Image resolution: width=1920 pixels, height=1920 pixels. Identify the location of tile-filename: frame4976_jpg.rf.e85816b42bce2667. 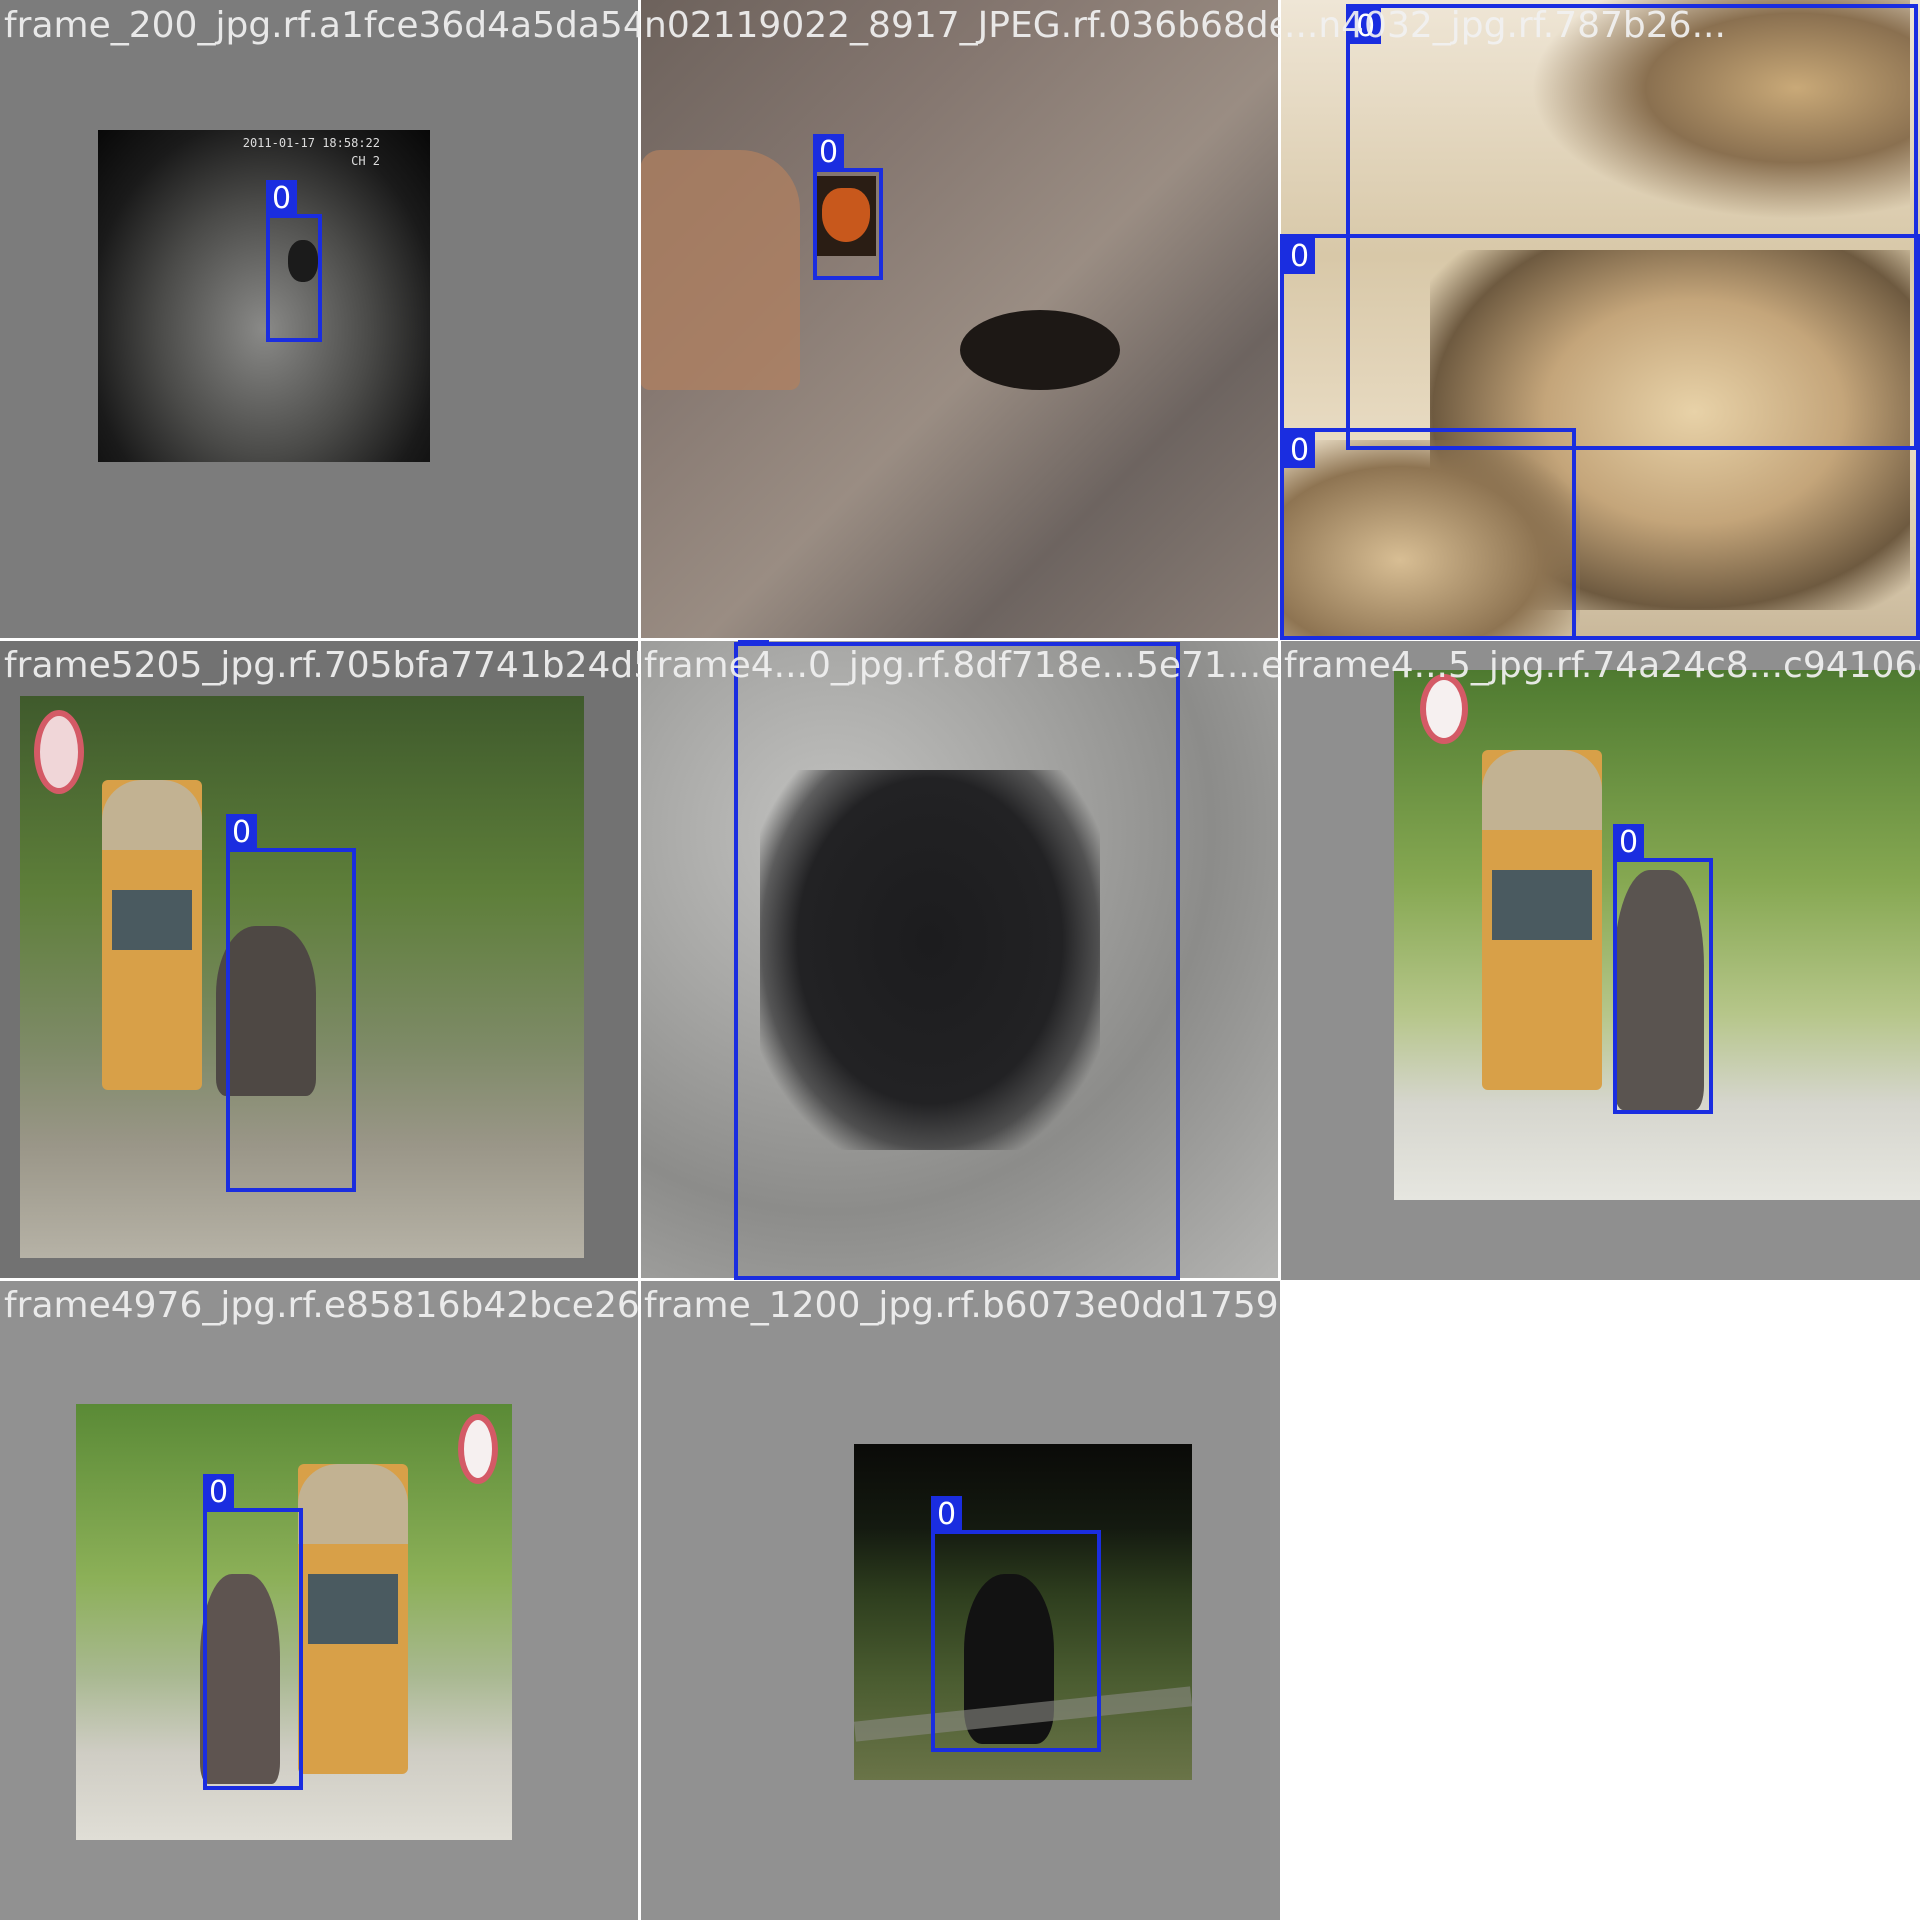
(322, 1305).